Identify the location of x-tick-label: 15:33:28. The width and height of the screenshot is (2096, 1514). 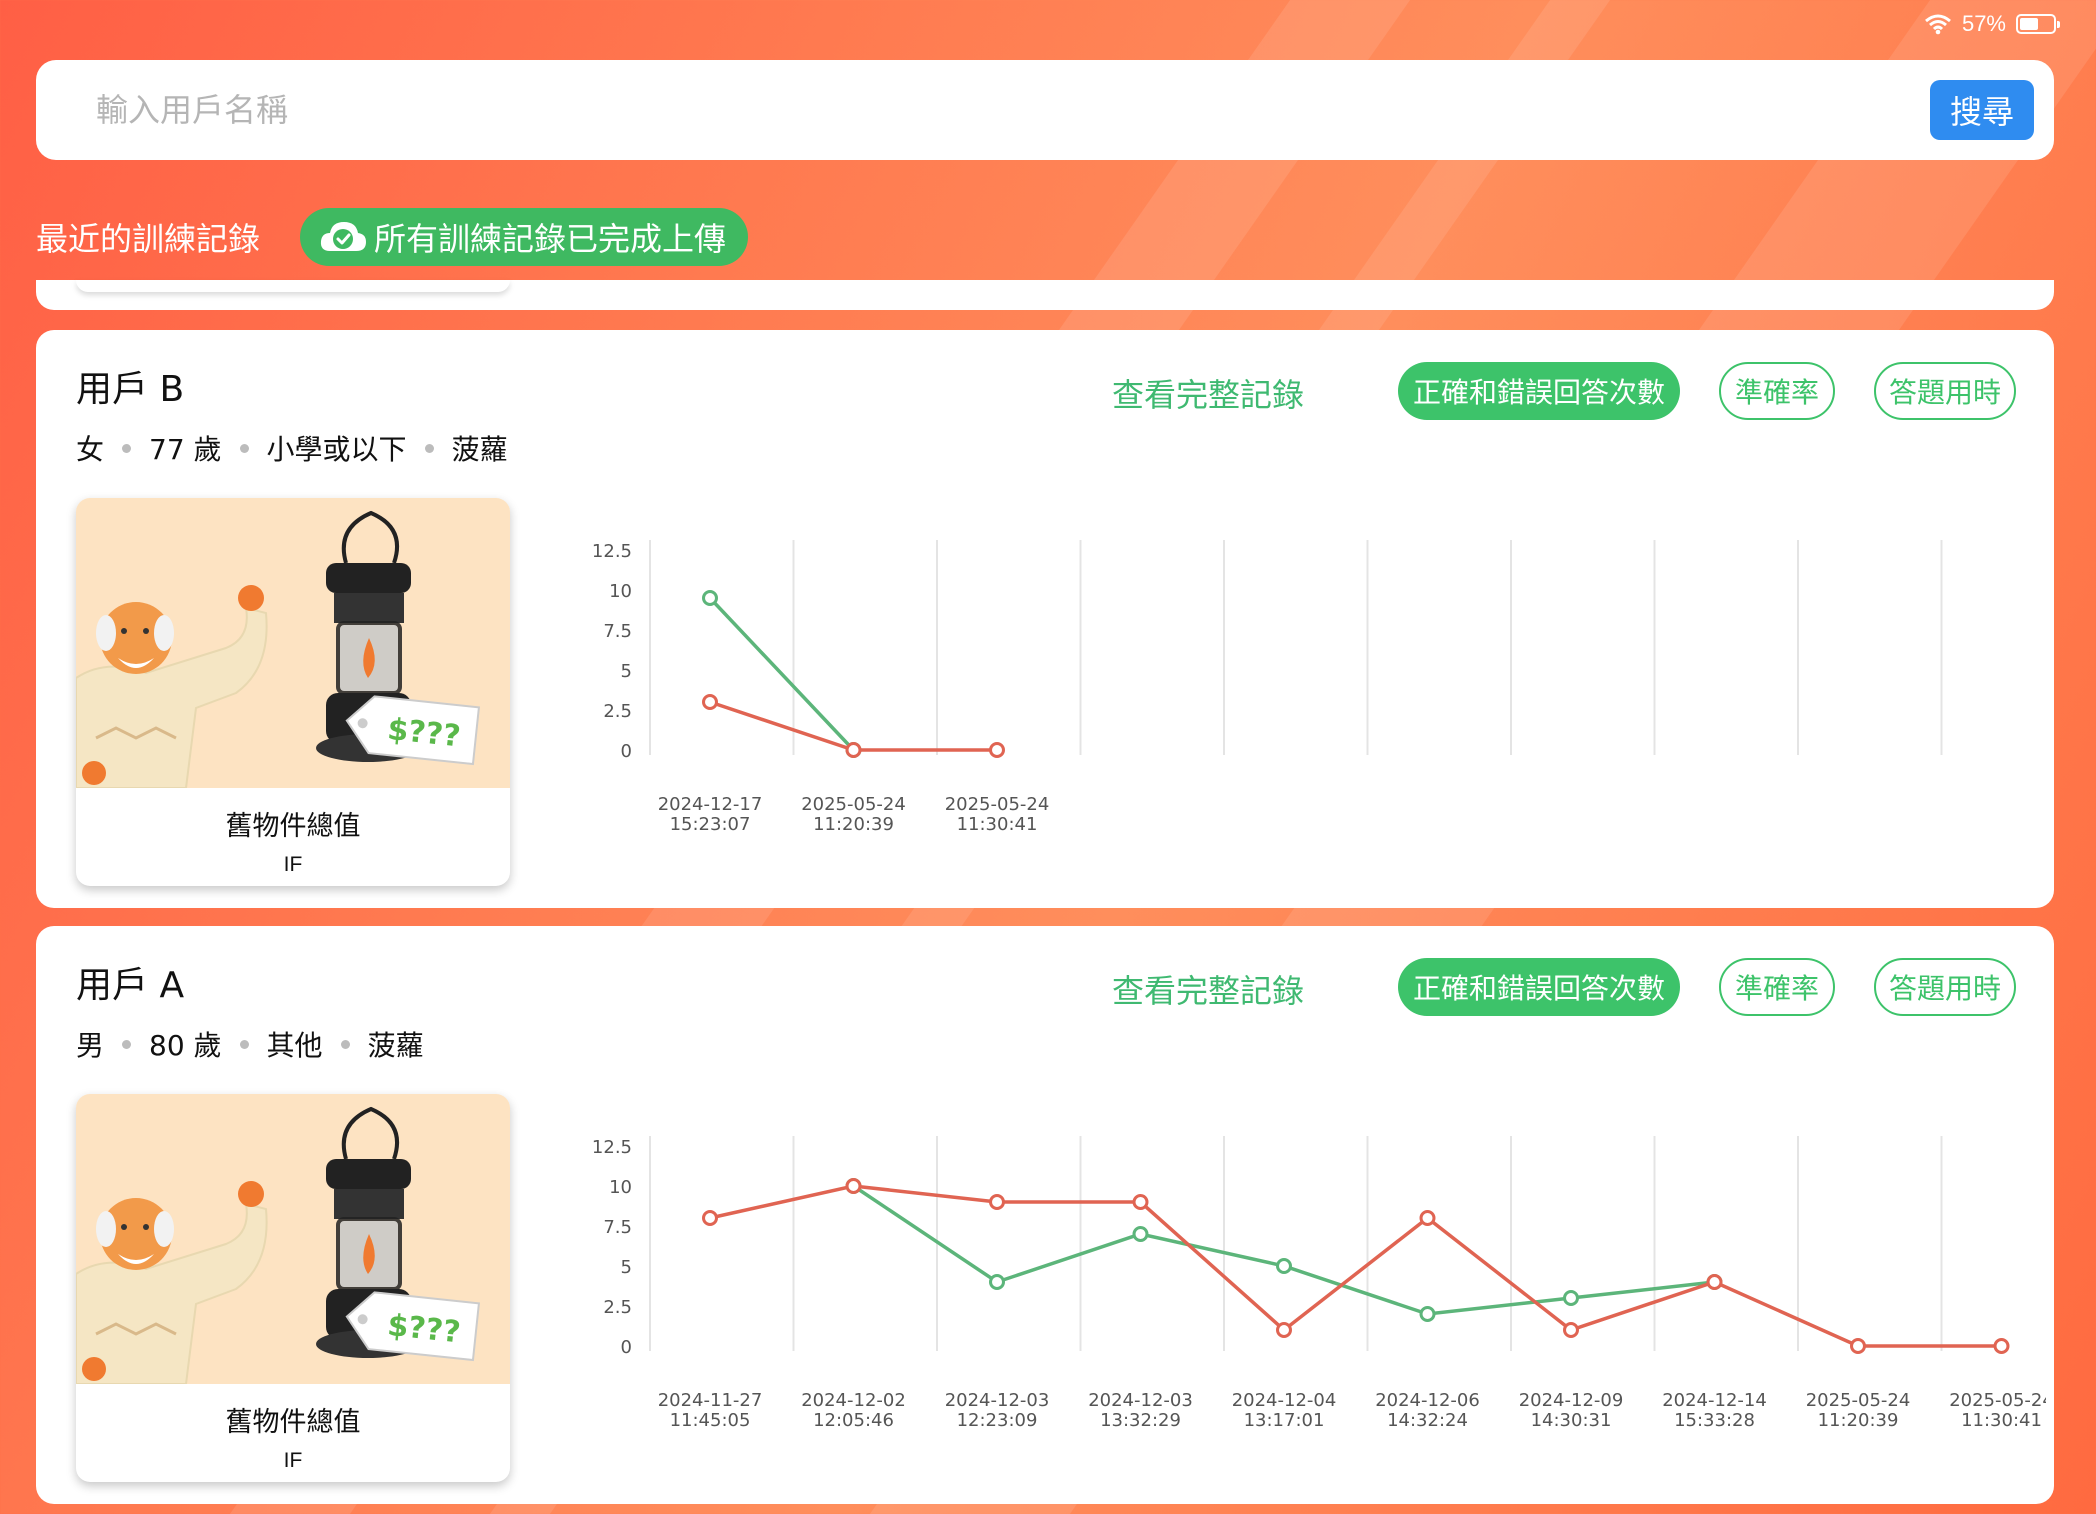
(1714, 1420).